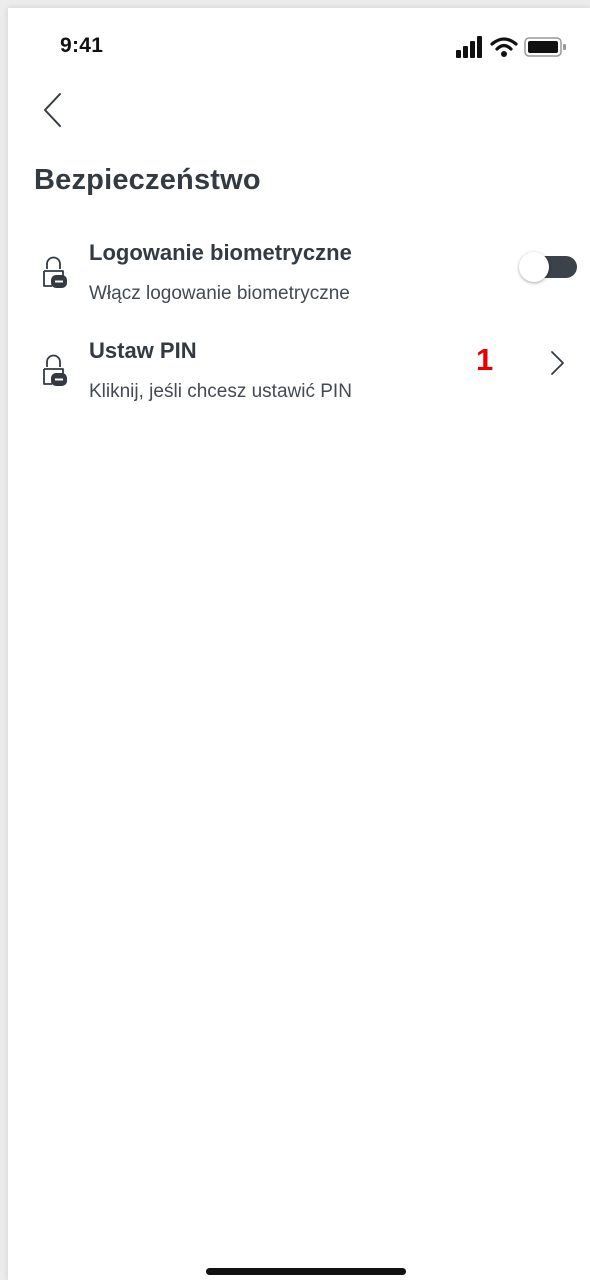  I want to click on home-indicator, so click(306, 1271).